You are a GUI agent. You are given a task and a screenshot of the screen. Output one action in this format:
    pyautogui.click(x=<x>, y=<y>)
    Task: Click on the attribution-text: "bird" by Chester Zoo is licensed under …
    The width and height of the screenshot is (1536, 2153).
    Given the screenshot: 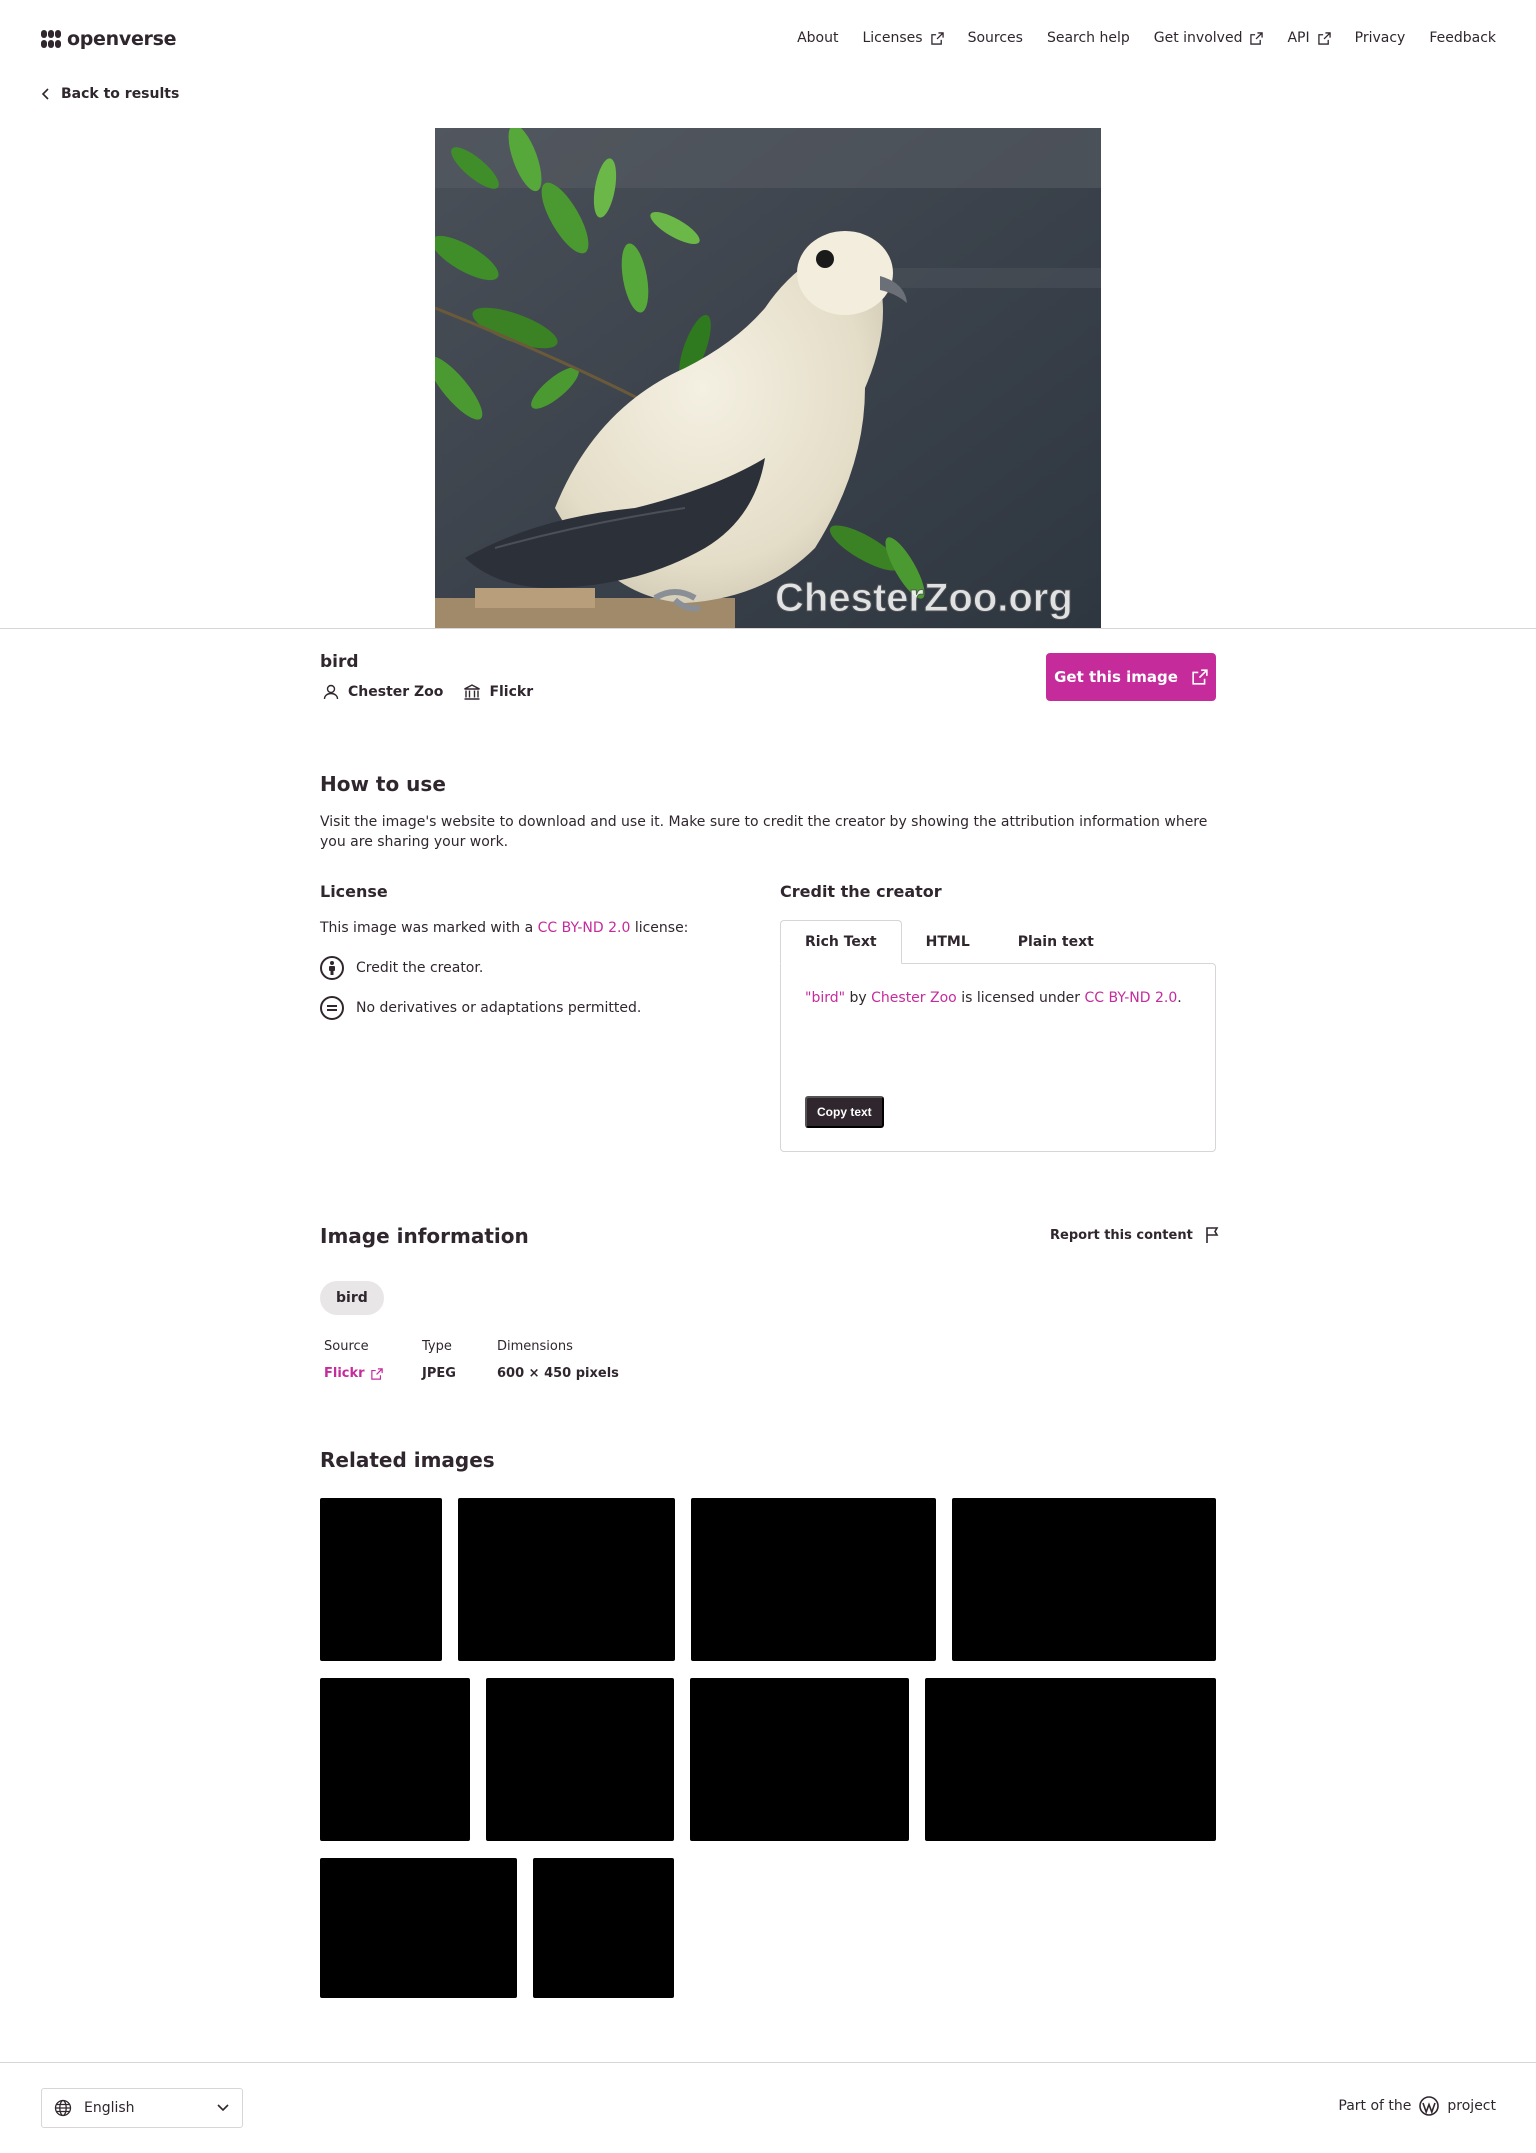 What is the action you would take?
    pyautogui.click(x=993, y=998)
    